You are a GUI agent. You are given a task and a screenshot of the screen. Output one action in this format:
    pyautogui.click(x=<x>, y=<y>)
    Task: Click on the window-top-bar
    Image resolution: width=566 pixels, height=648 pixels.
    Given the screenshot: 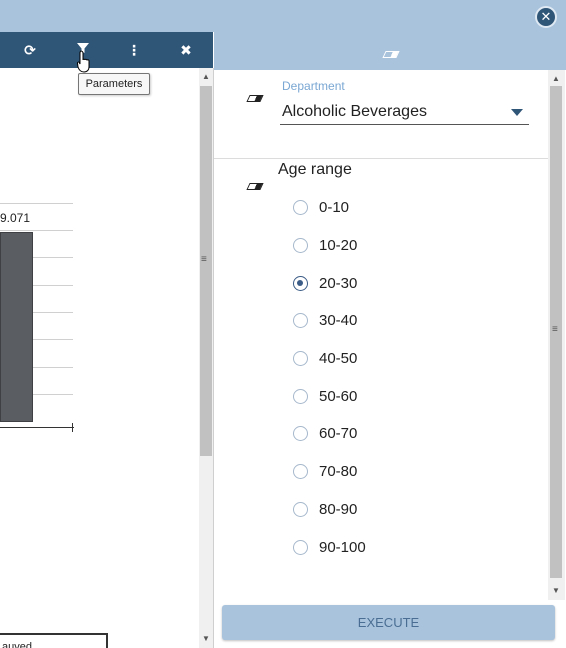 What is the action you would take?
    pyautogui.click(x=283, y=16)
    